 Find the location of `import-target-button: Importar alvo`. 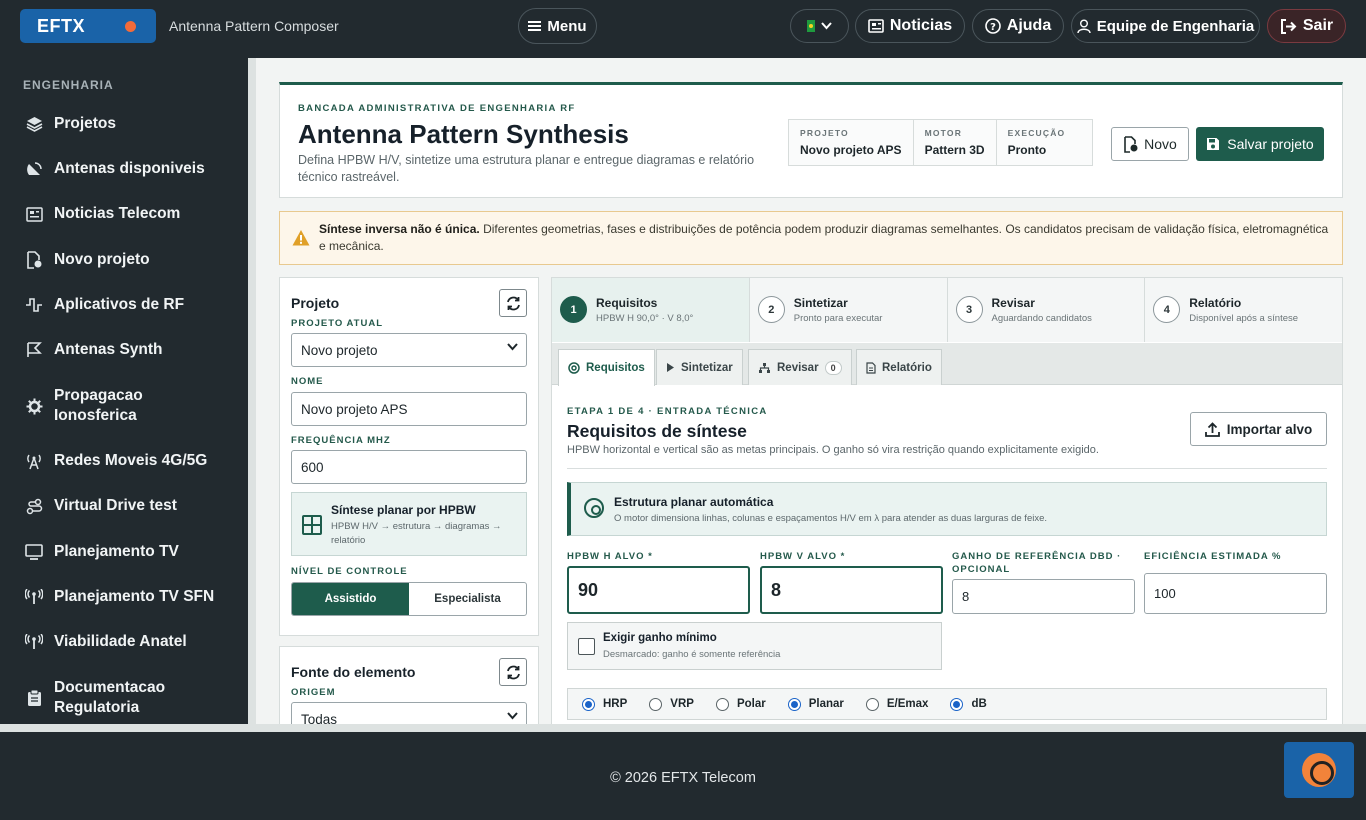

import-target-button: Importar alvo is located at coordinates (1258, 429).